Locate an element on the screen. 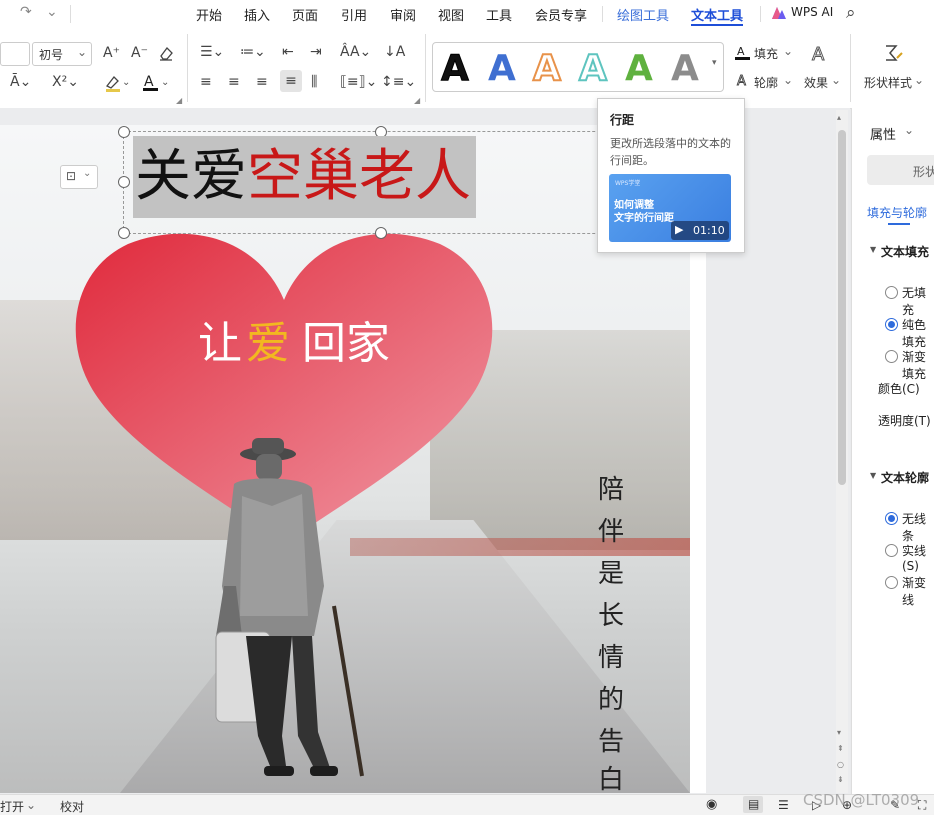 This screenshot has height=815, width=934. resize-handle-top-left is located at coordinates (124, 132).